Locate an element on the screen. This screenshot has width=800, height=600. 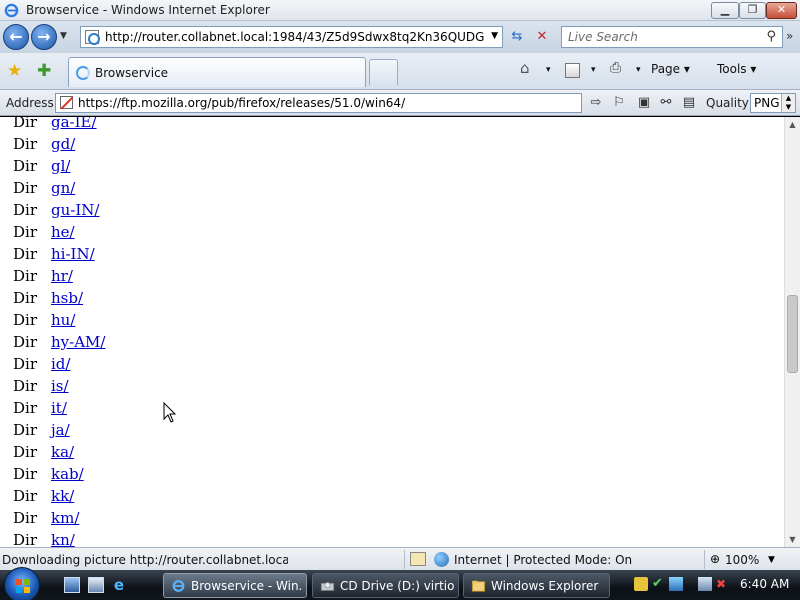
directory-link: ka/ is located at coordinates (62, 452).